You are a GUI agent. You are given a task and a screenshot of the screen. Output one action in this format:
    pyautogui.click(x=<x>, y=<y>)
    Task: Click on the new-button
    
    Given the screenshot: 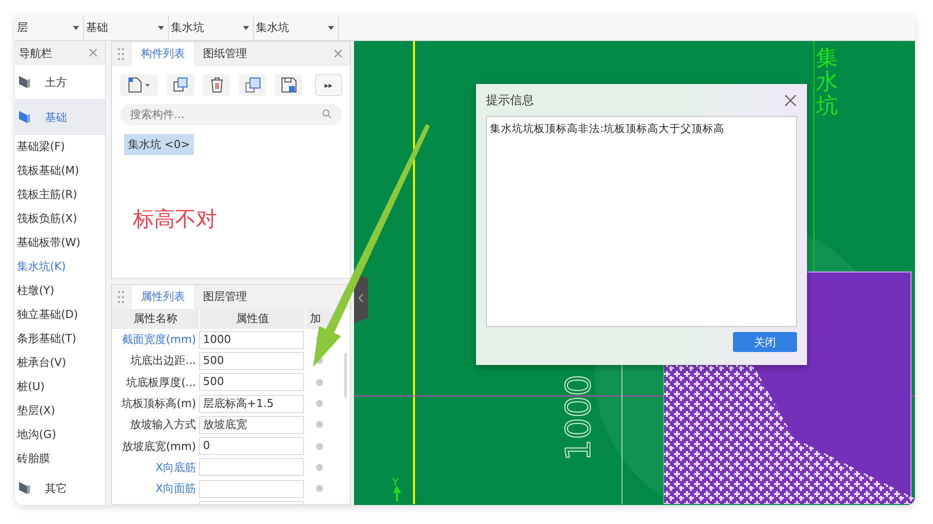 What is the action you would take?
    pyautogui.click(x=139, y=85)
    